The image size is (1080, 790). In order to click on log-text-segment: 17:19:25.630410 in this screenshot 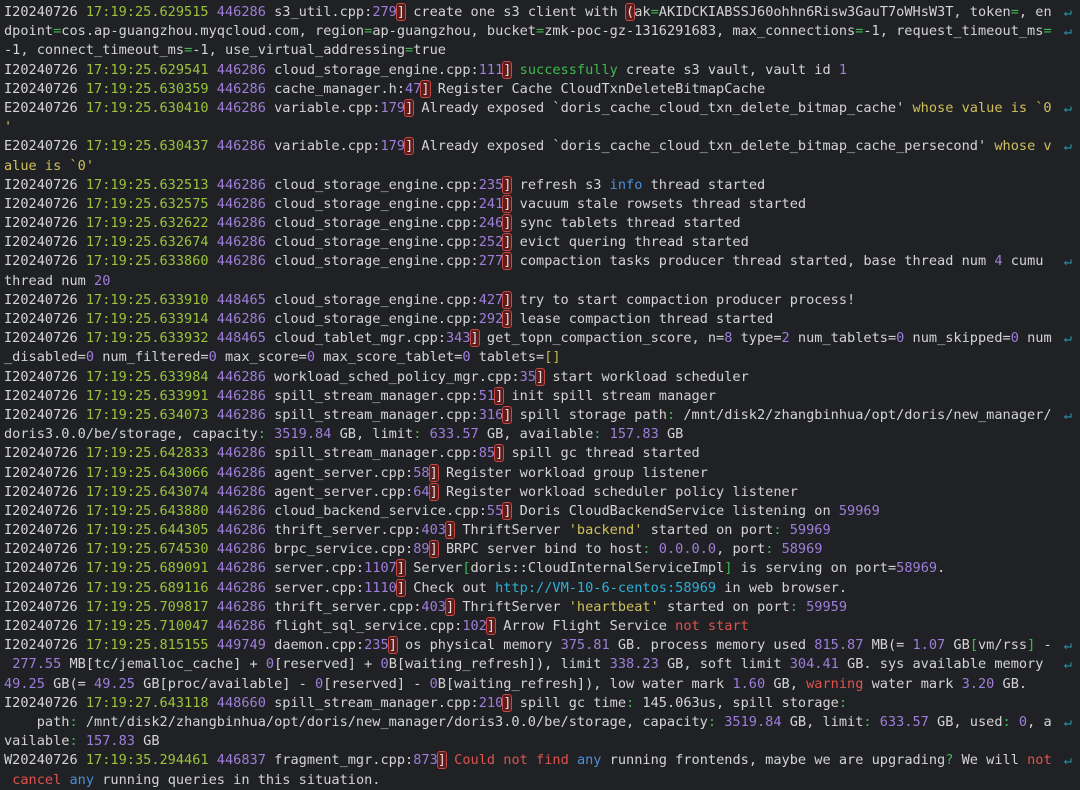, I will do `click(151, 107)`.